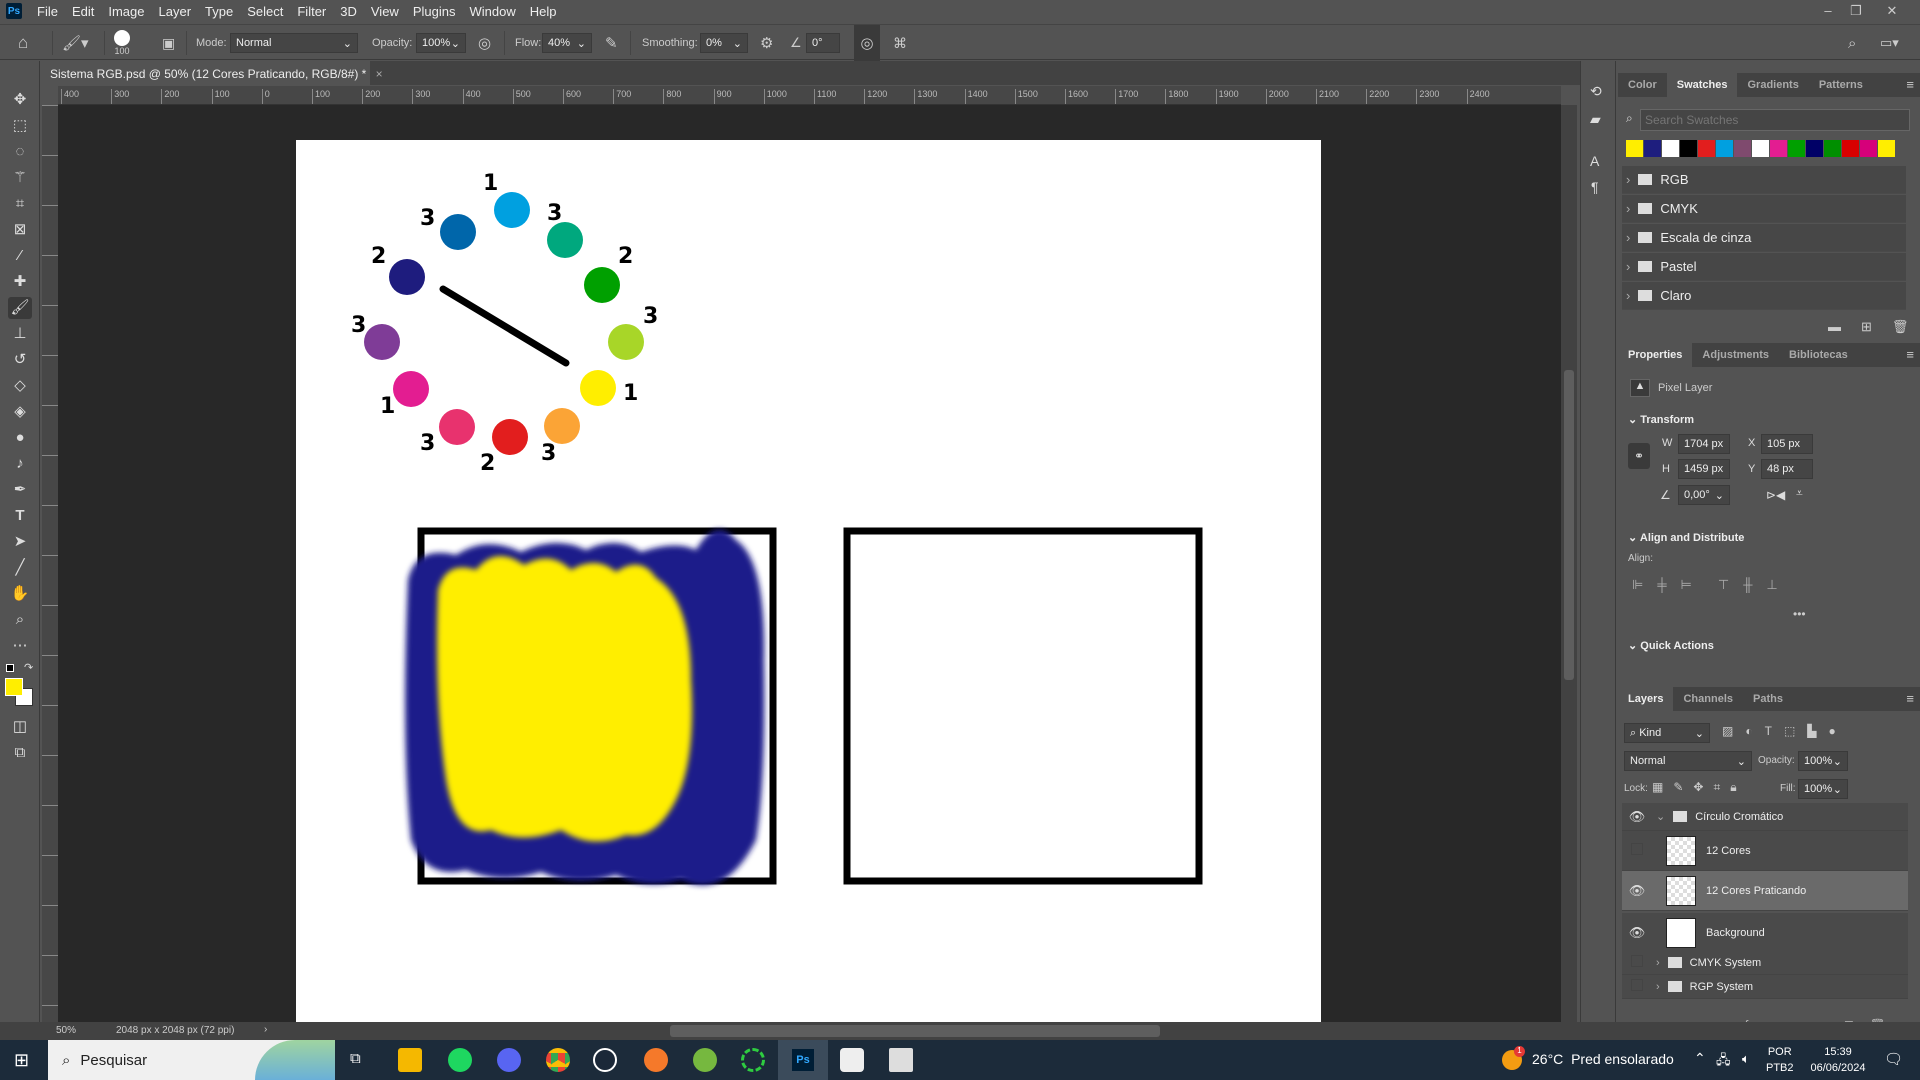  What do you see at coordinates (1513, 1058) in the screenshot?
I see `weather-icon: 1` at bounding box center [1513, 1058].